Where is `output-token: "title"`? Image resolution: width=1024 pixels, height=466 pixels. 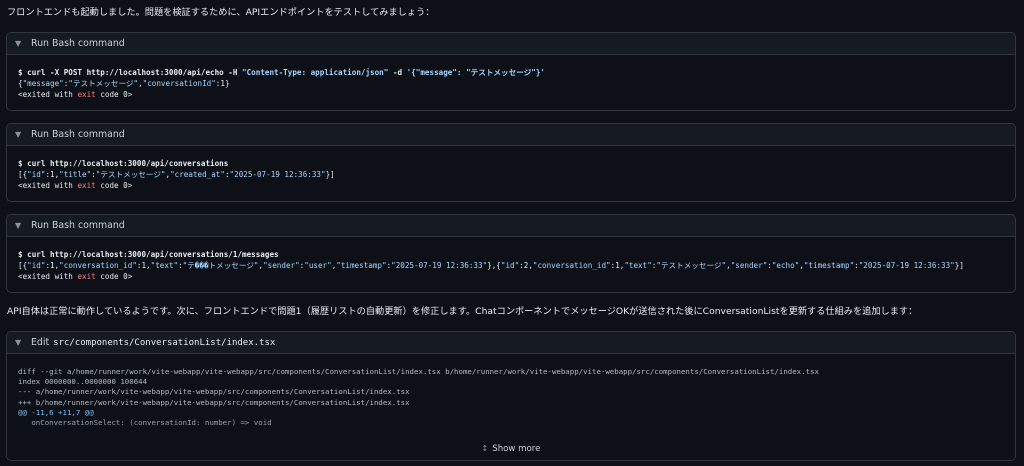 output-token: "title" is located at coordinates (75, 174).